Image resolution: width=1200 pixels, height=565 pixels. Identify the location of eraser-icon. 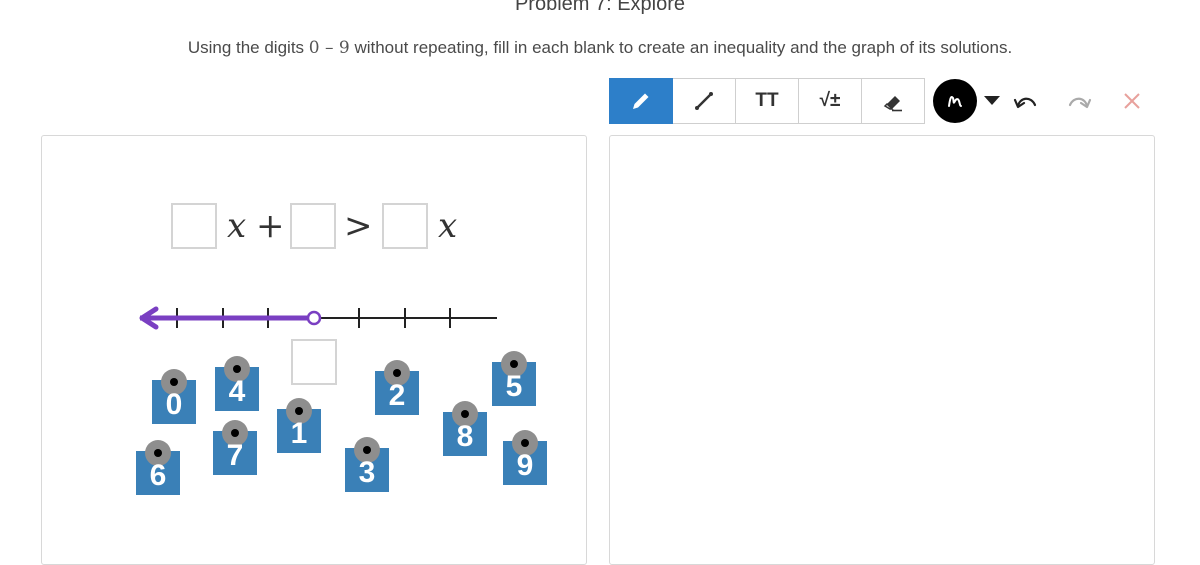
(892, 104).